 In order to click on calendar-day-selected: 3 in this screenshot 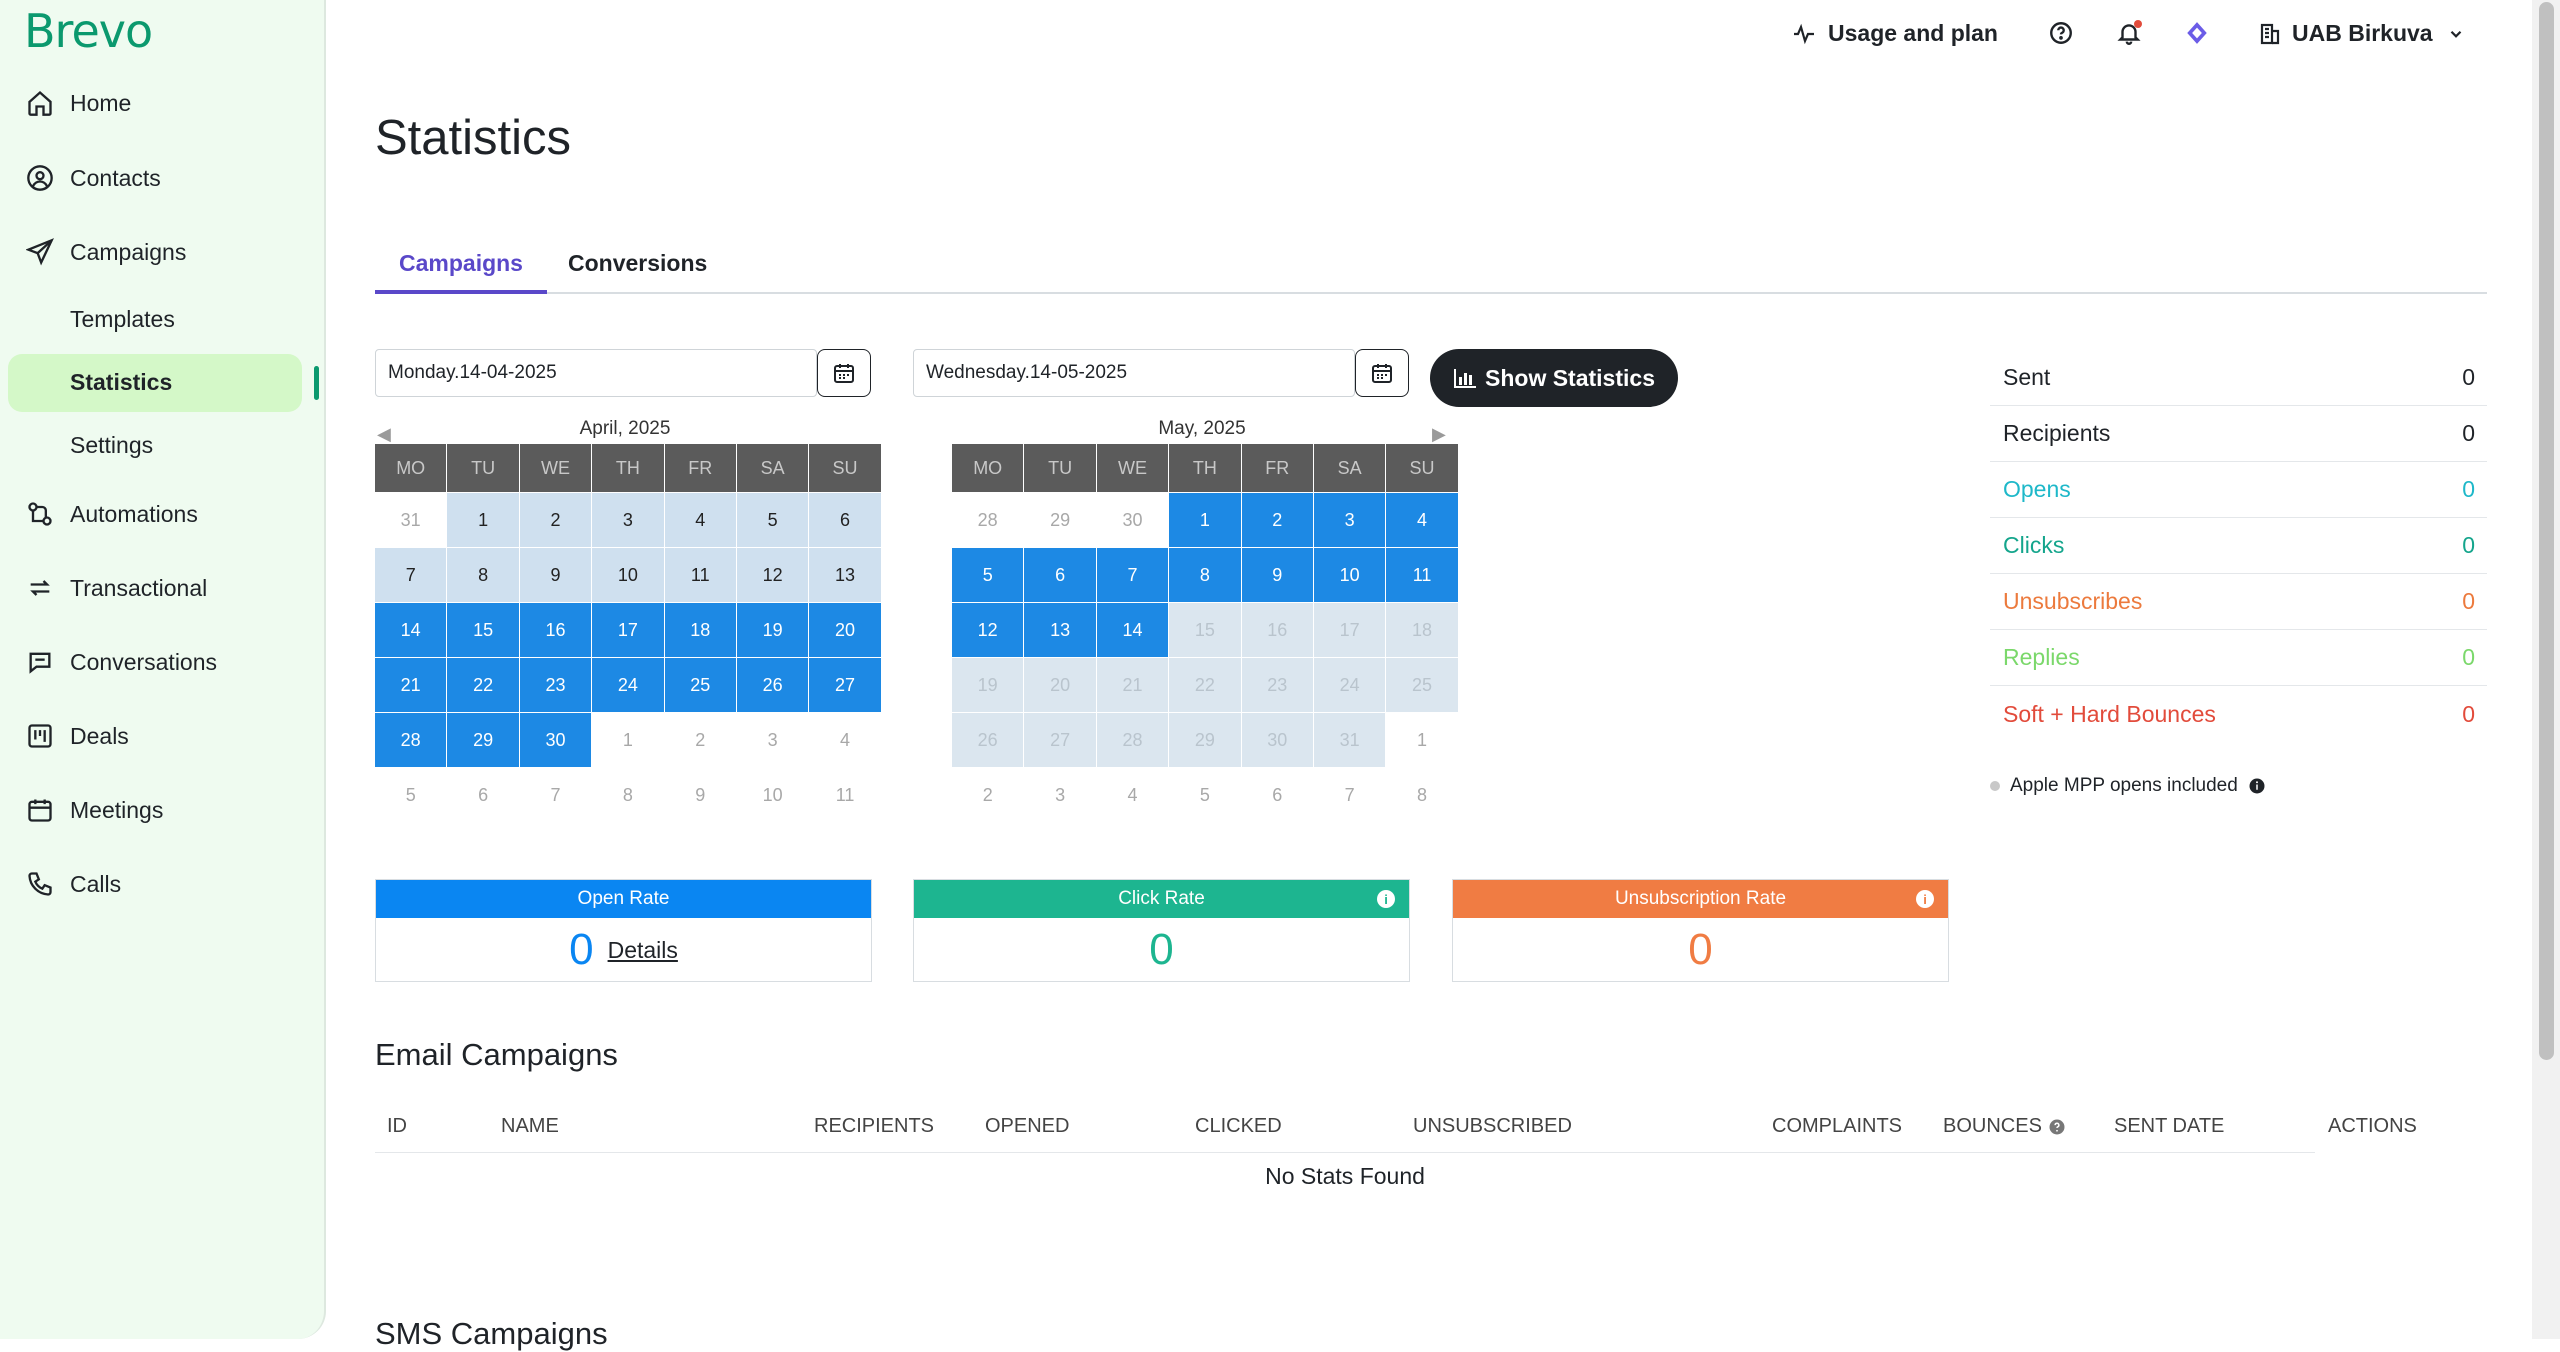, I will do `click(1349, 520)`.